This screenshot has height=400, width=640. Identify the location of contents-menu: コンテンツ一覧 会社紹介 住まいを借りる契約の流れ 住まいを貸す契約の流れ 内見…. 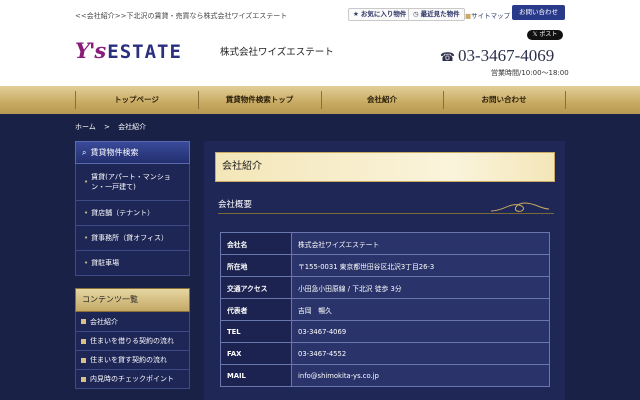
(132, 338).